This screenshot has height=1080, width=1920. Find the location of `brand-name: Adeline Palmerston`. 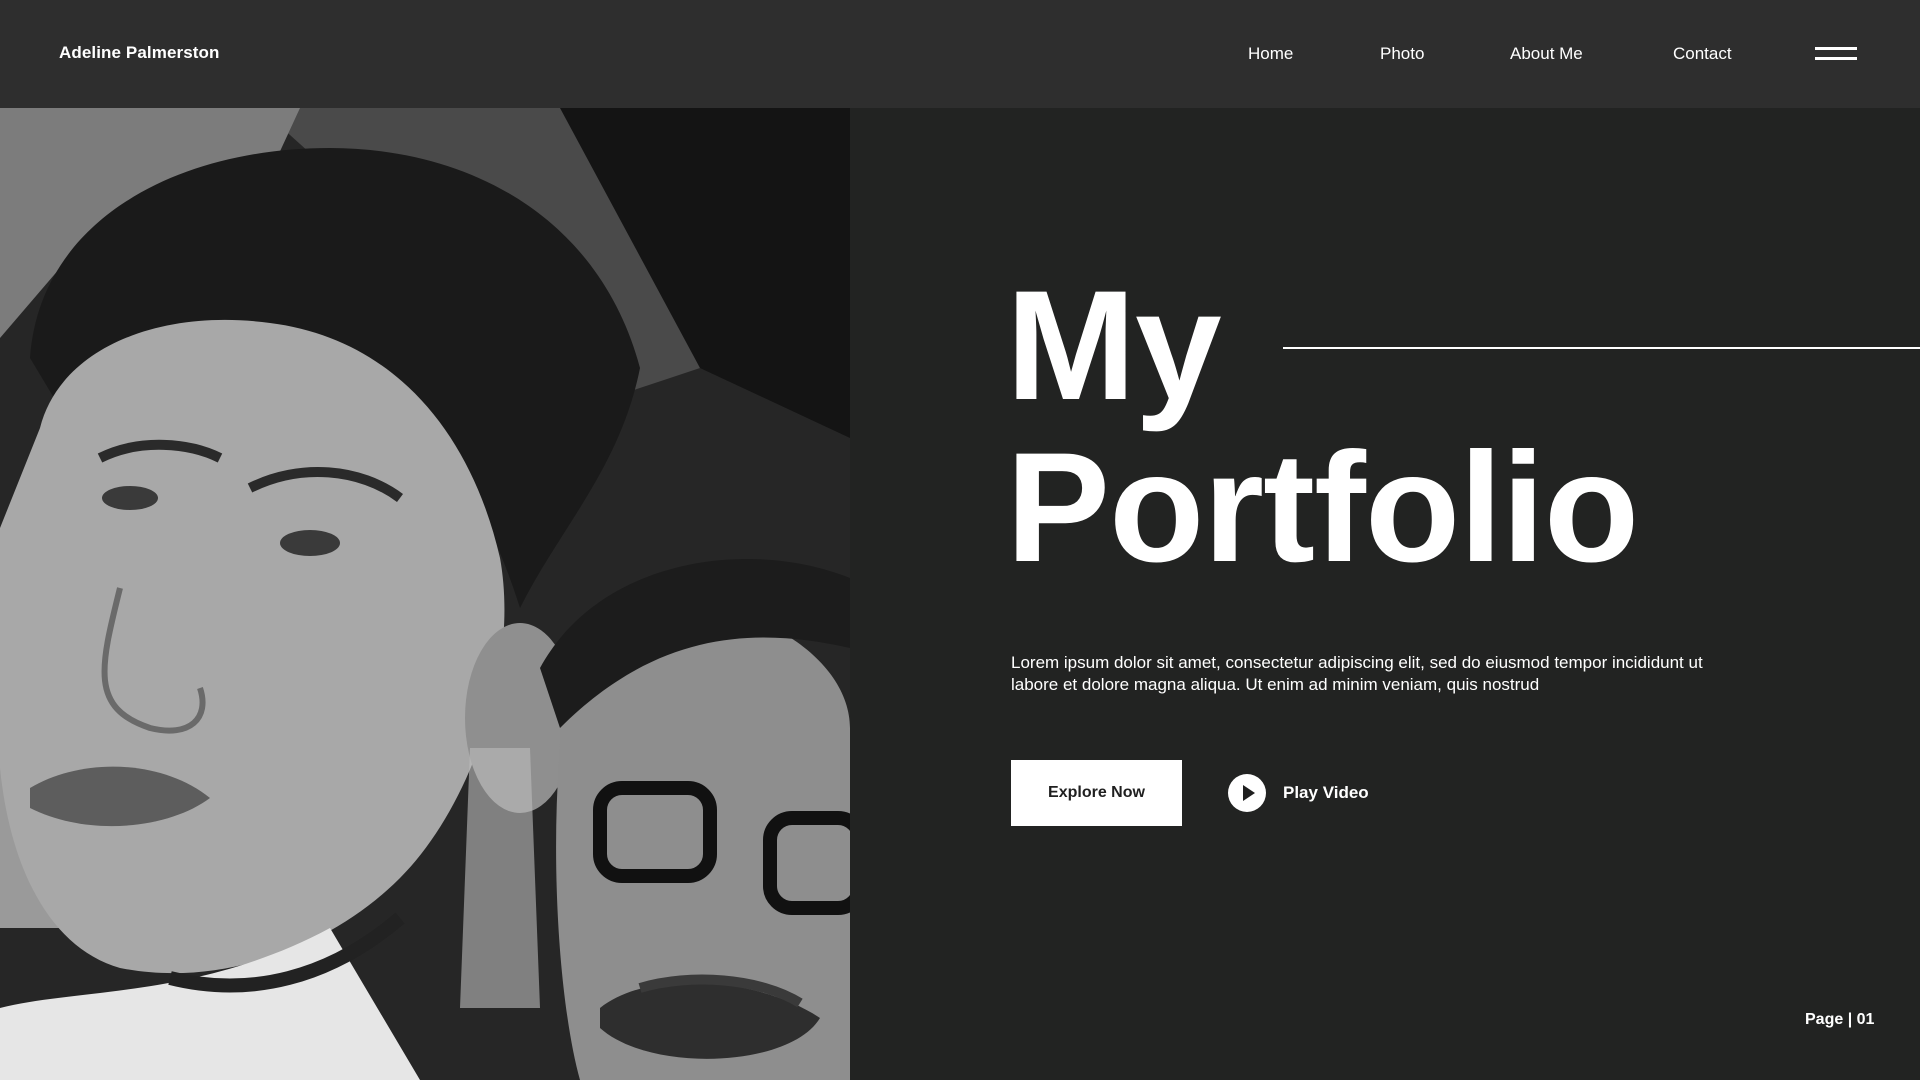

brand-name: Adeline Palmerston is located at coordinates (139, 53).